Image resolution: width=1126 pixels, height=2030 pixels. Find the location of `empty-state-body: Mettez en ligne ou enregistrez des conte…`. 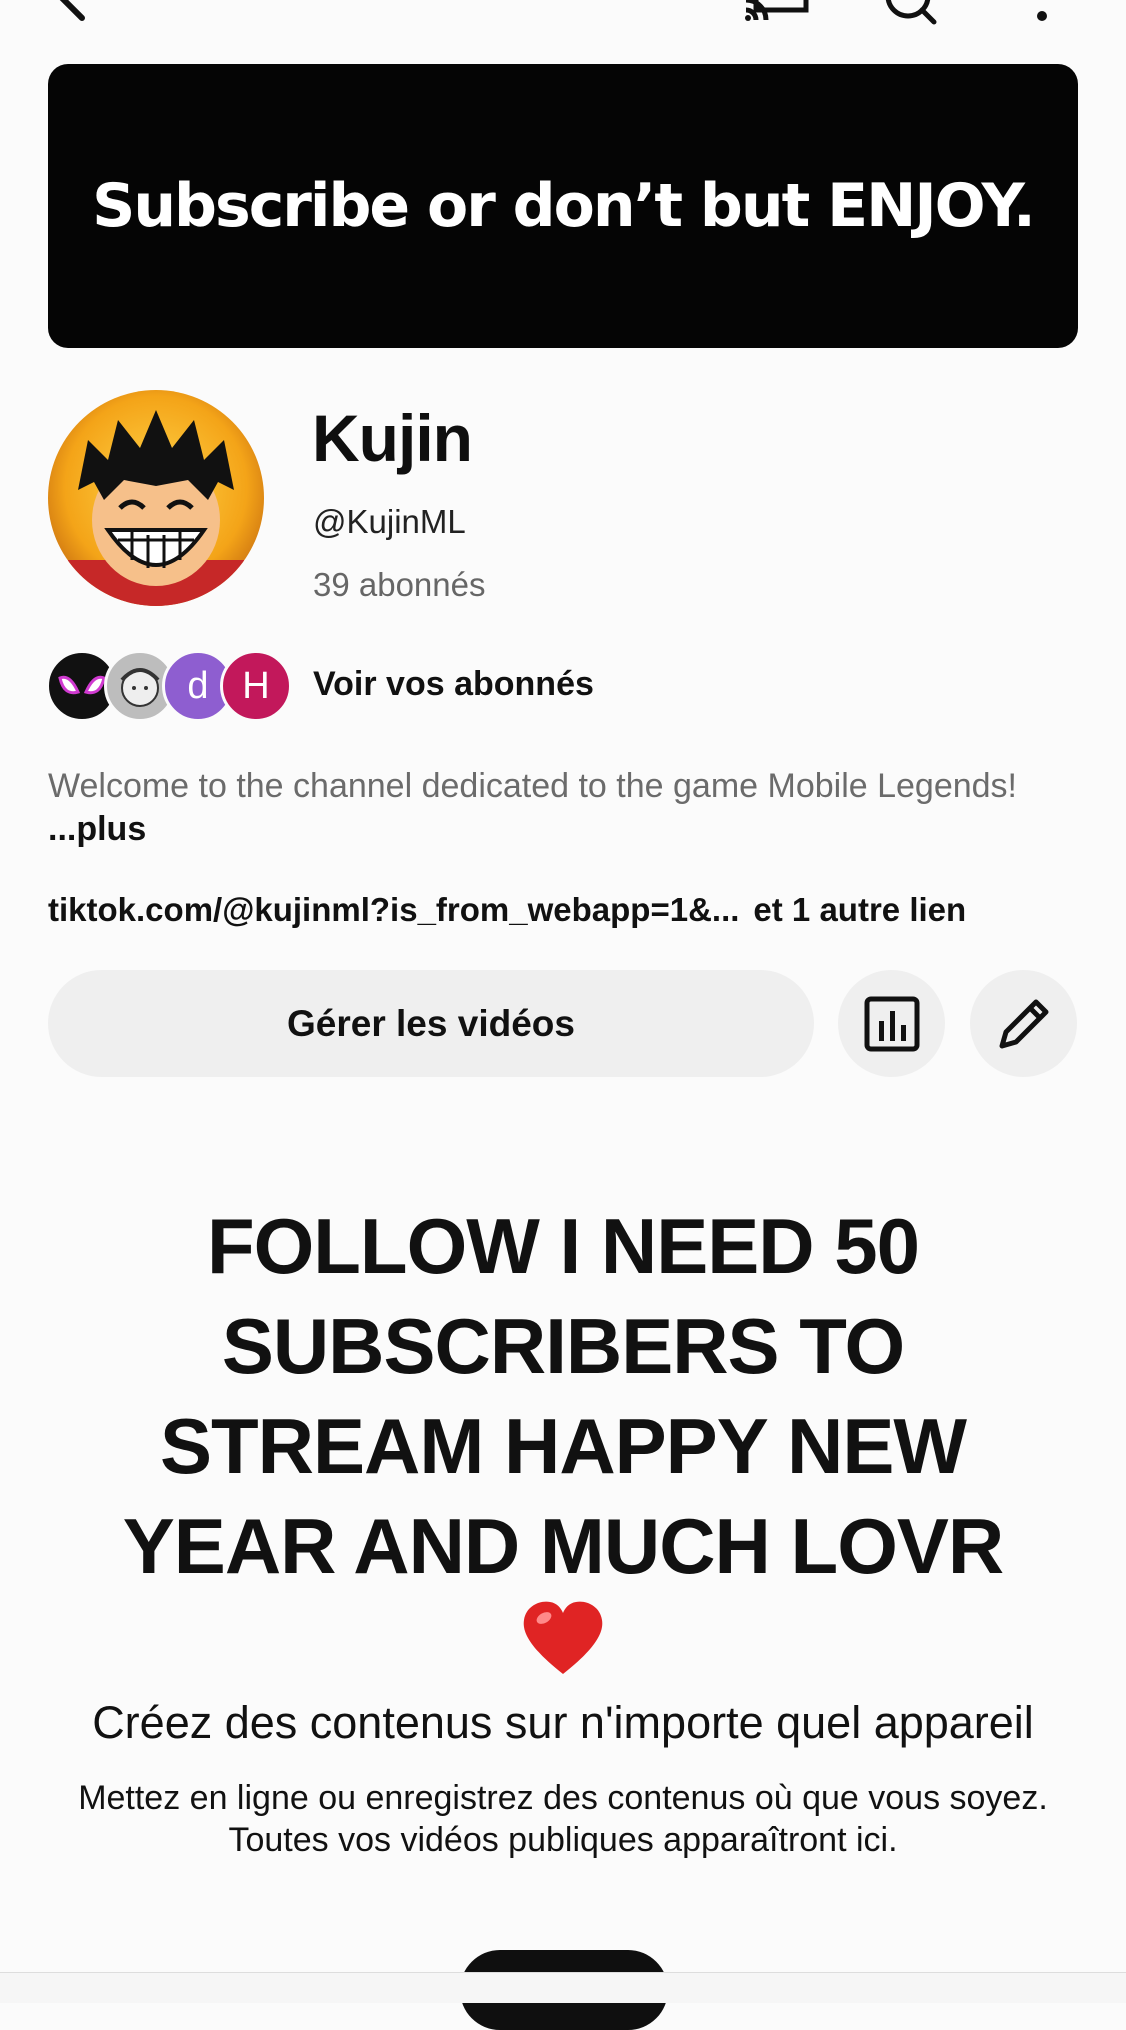

empty-state-body: Mettez en ligne ou enregistrez des conte… is located at coordinates (563, 1819).